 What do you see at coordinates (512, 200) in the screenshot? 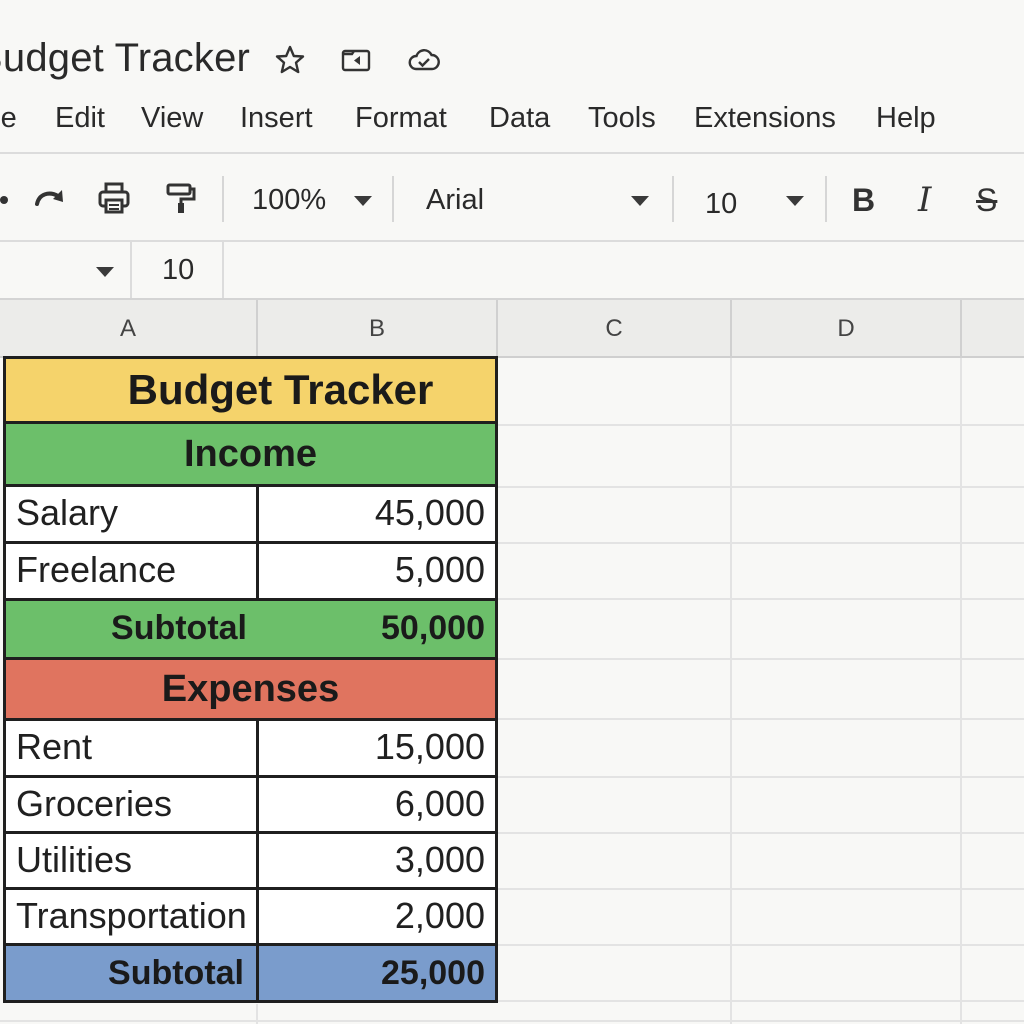
I see `toolbar: 100% Arial 10 B I S` at bounding box center [512, 200].